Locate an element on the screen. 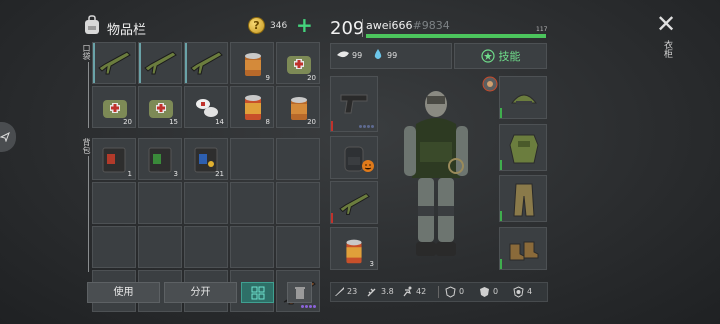 Image resolution: width=720 pixels, height=324 pixels. send-arrow-icon is located at coordinates (5, 137).